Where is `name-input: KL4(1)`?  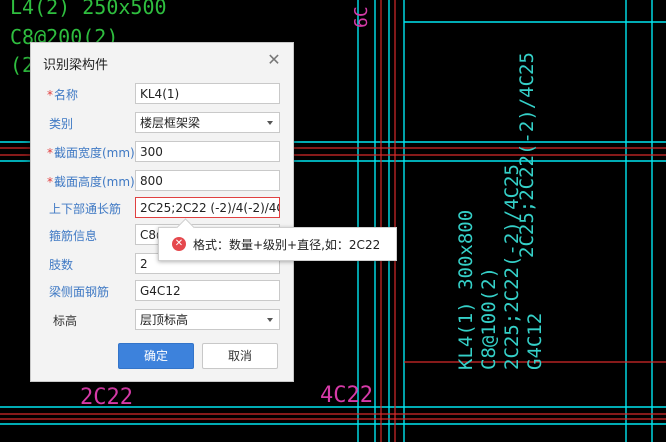 name-input: KL4(1) is located at coordinates (207, 93).